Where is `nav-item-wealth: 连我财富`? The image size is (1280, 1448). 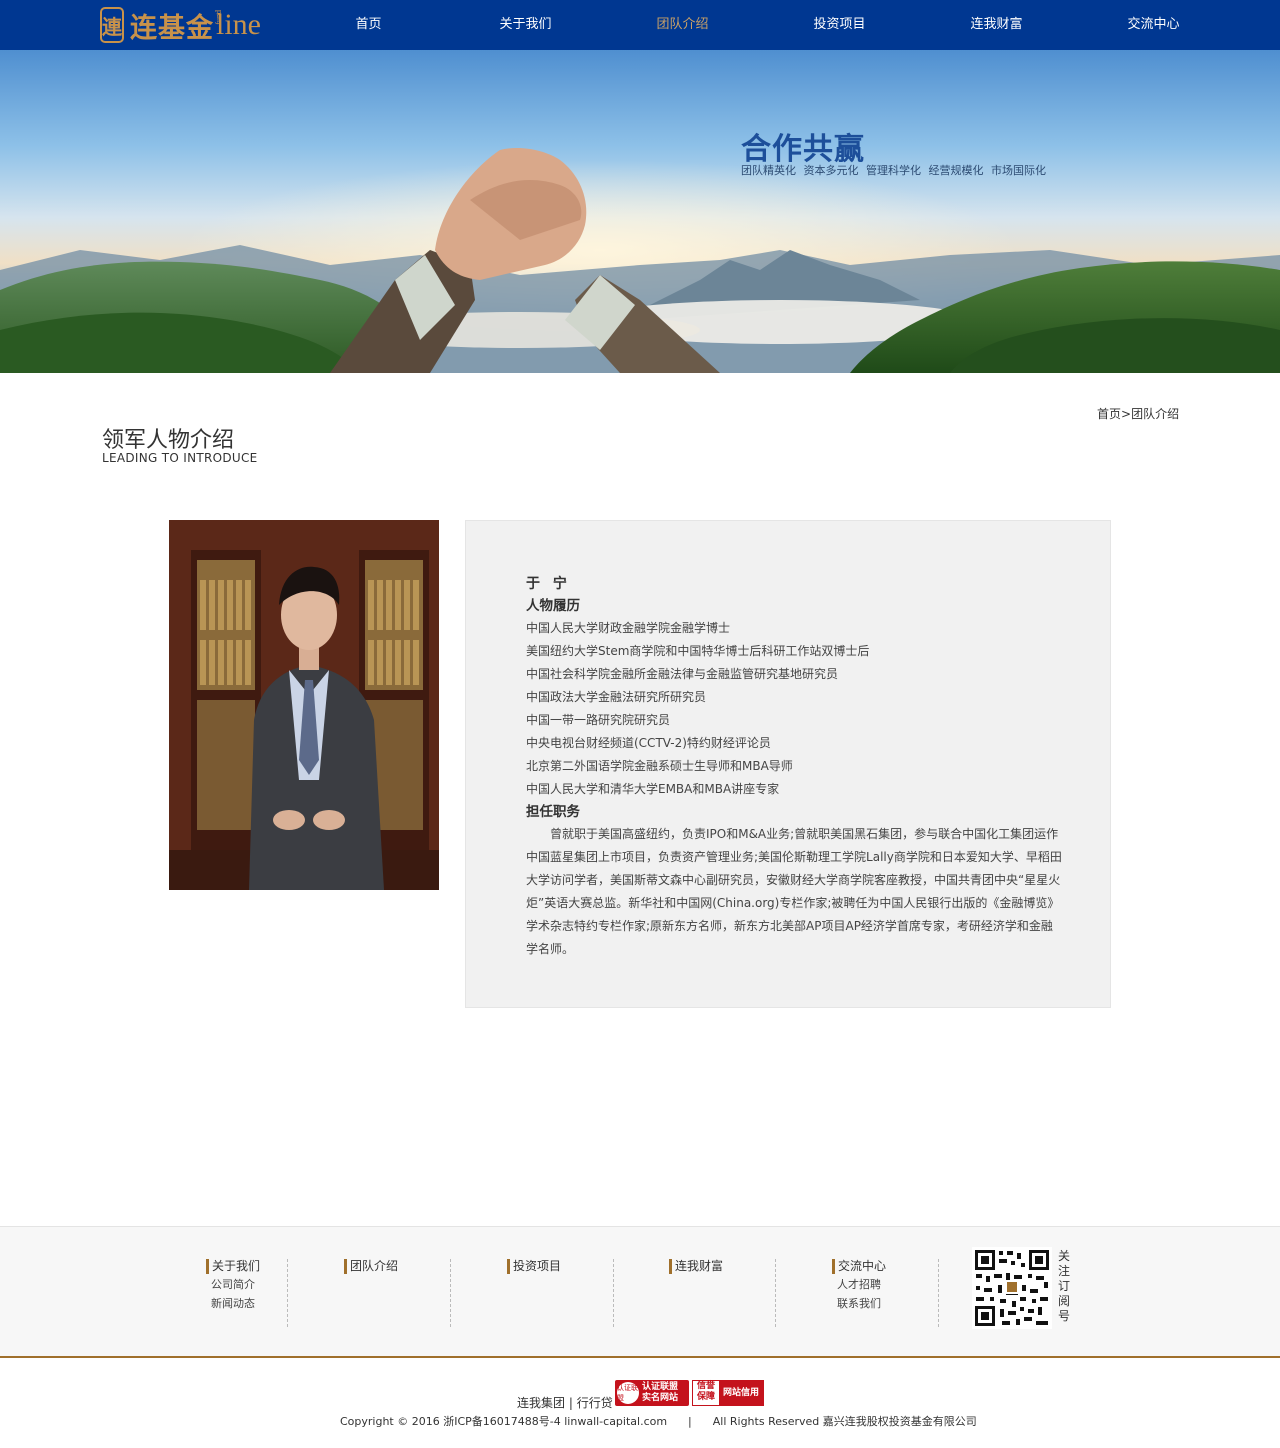 nav-item-wealth: 连我财富 is located at coordinates (996, 25).